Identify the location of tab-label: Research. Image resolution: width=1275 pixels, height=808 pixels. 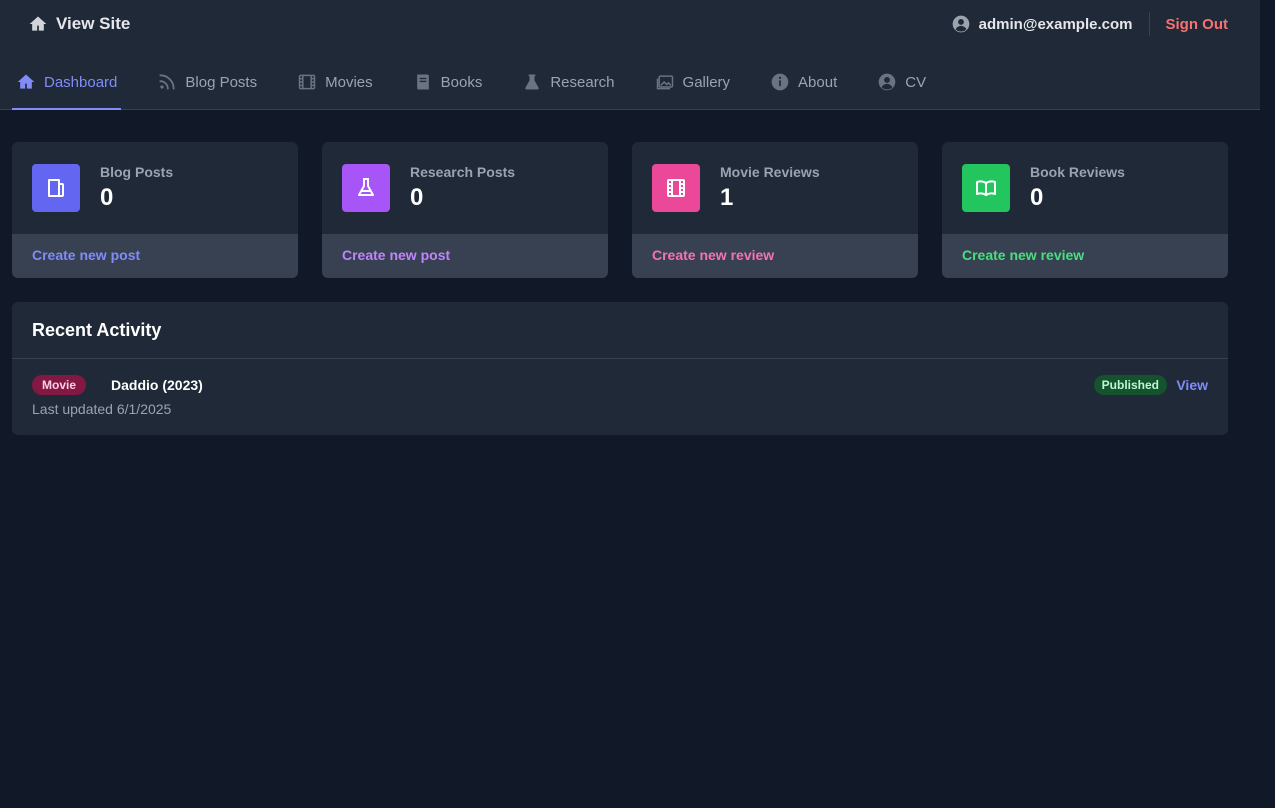
(582, 82).